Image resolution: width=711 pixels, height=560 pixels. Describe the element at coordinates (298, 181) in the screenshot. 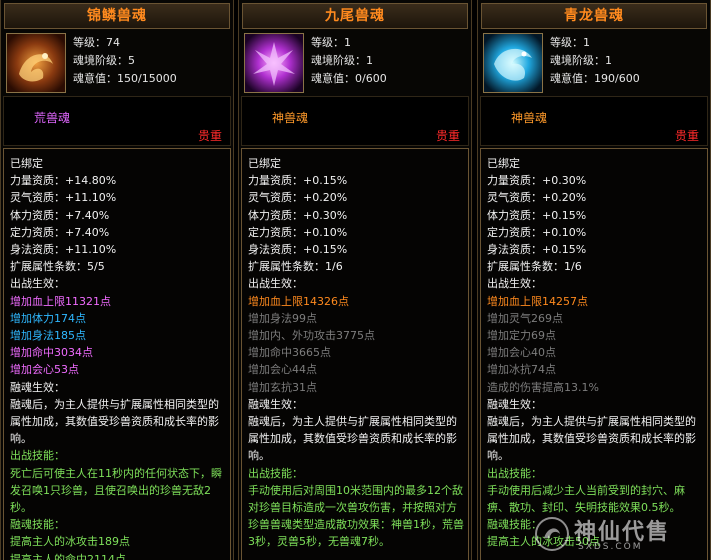

I see `attribute-line: 力量资质：+0.15%` at that location.